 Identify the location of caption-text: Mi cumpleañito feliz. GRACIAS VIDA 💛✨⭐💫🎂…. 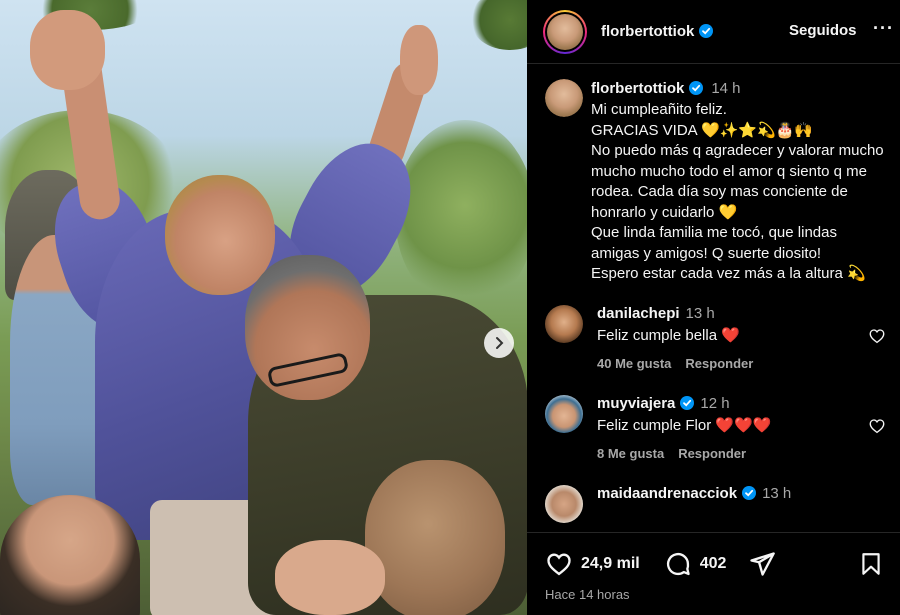
(737, 191).